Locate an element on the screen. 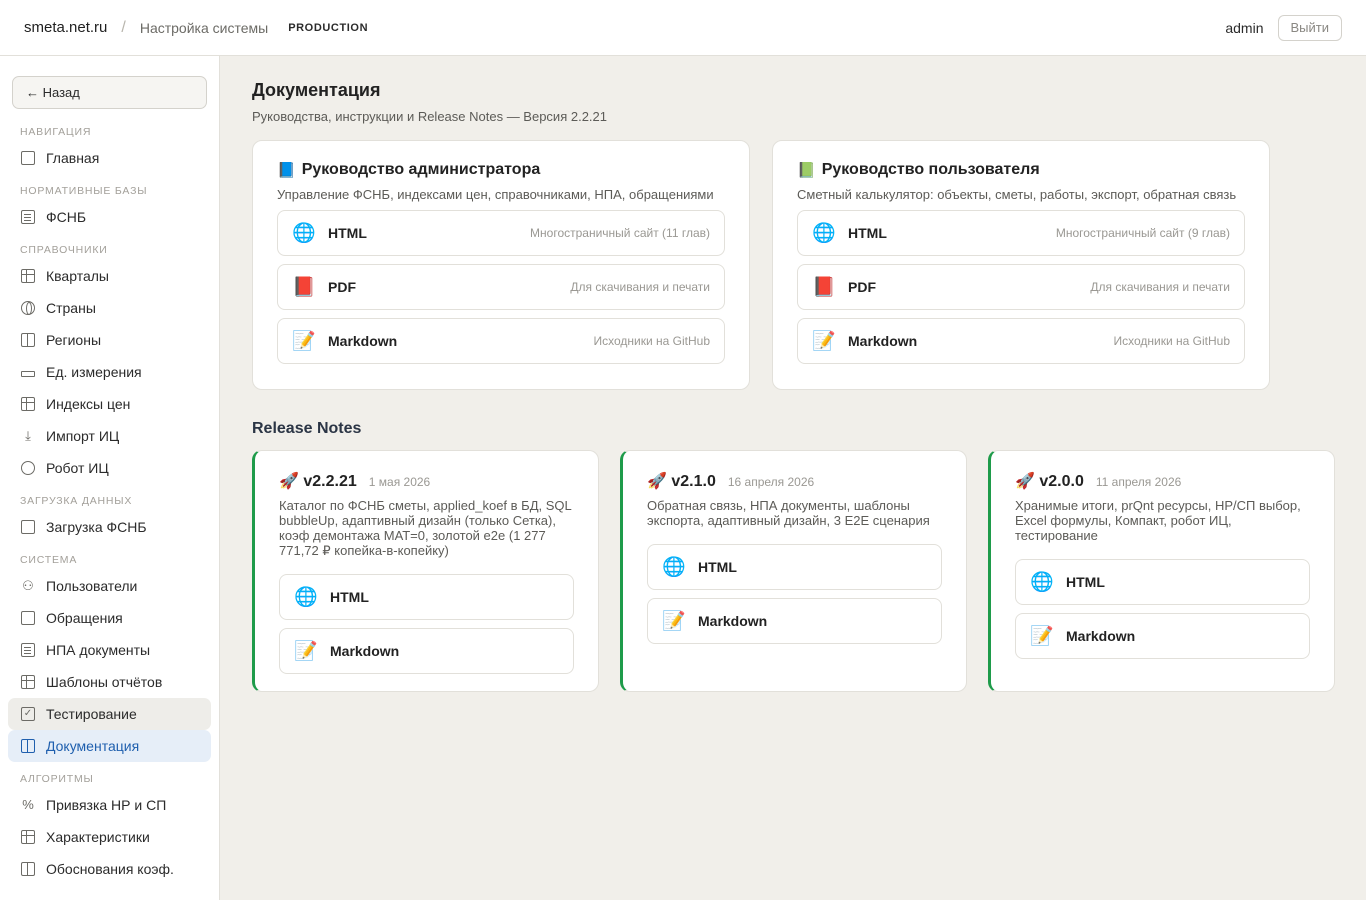 This screenshot has width=1366, height=900. file-upload-icon is located at coordinates (28, 527).